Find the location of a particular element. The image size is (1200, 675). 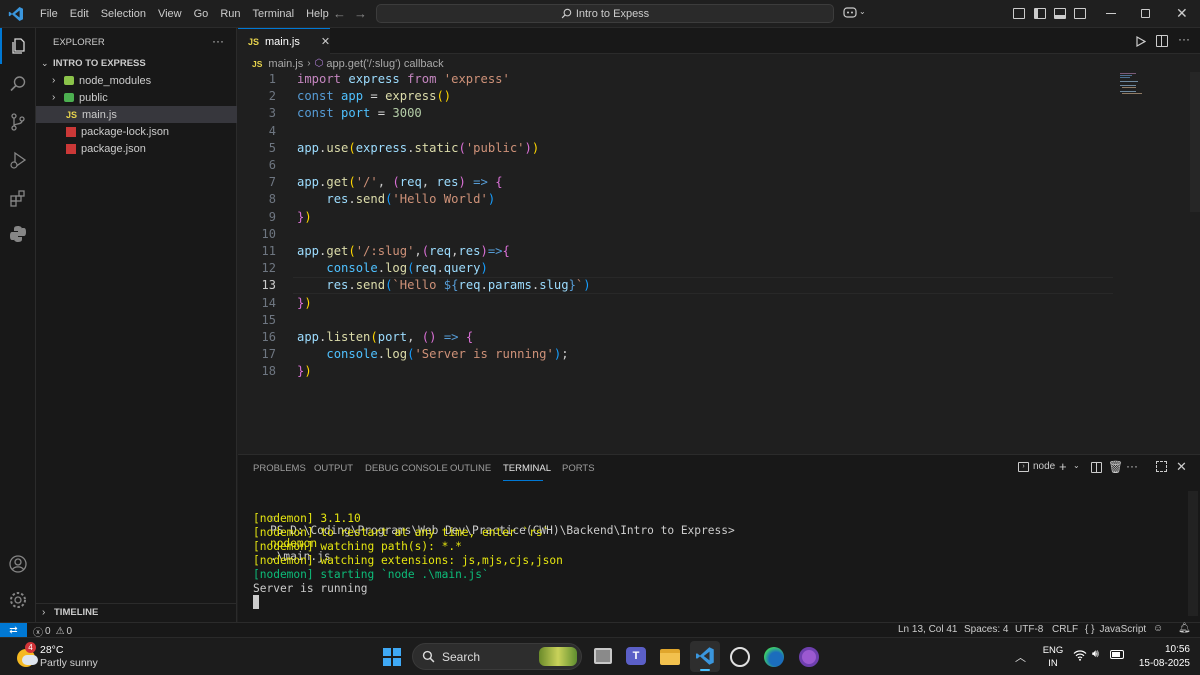

customize-layout-icon is located at coordinates (1019, 13).